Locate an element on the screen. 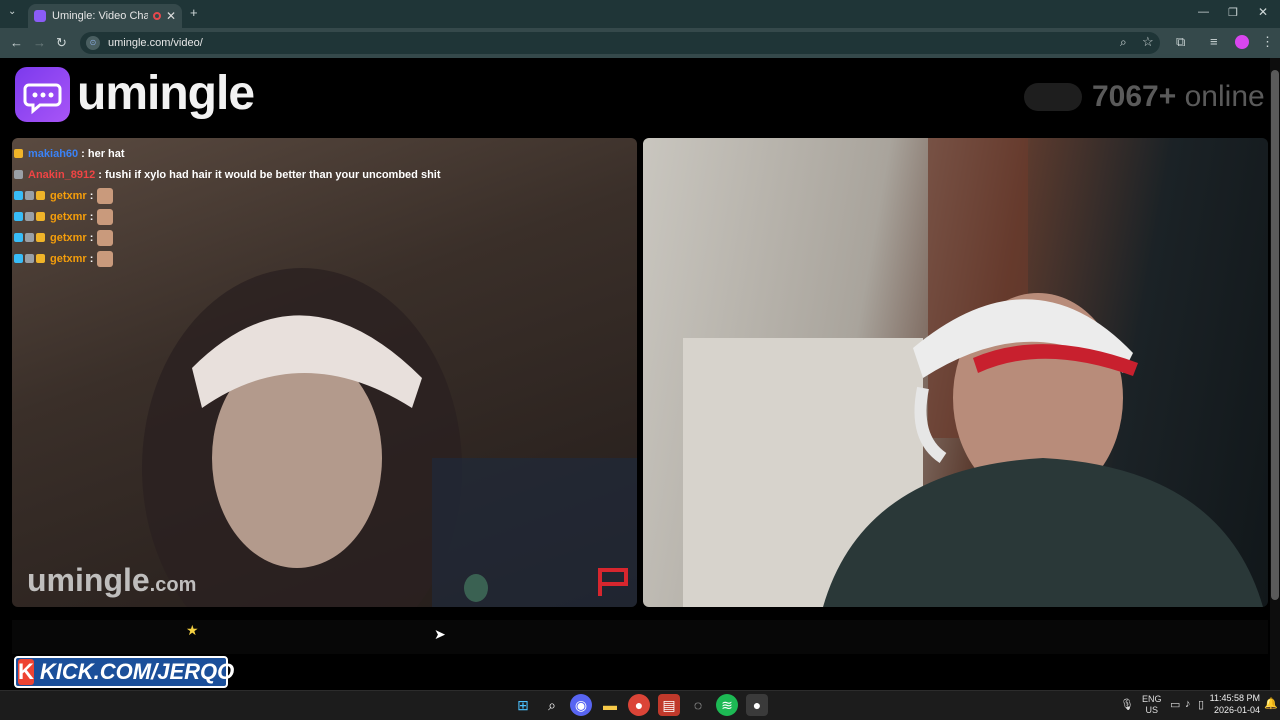  lang-bottom: US is located at coordinates (1152, 710).